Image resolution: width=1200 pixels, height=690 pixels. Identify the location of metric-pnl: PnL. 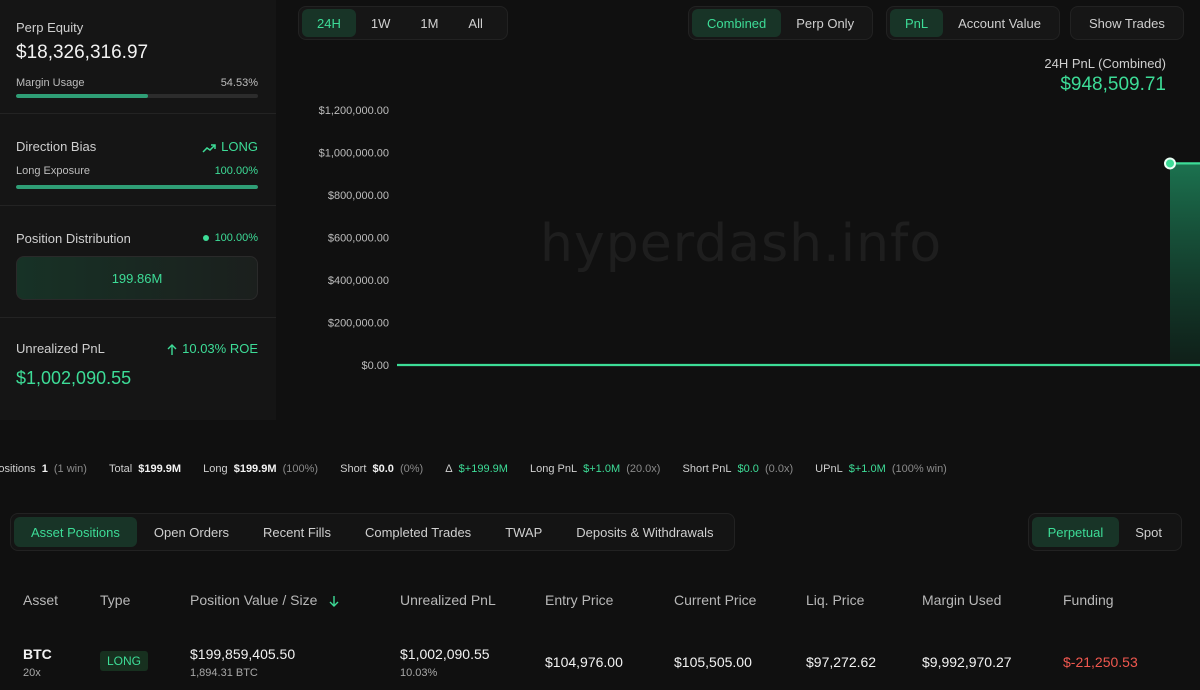
(916, 23).